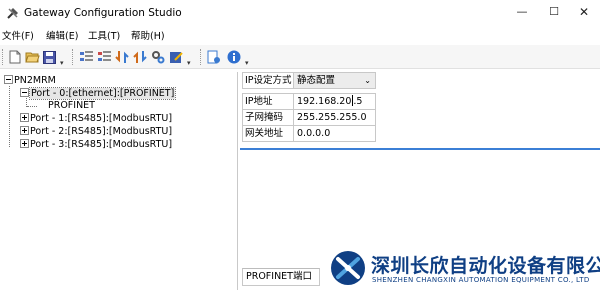  What do you see at coordinates (268, 80) in the screenshot?
I see `ip-mode-label: IP设定方式` at bounding box center [268, 80].